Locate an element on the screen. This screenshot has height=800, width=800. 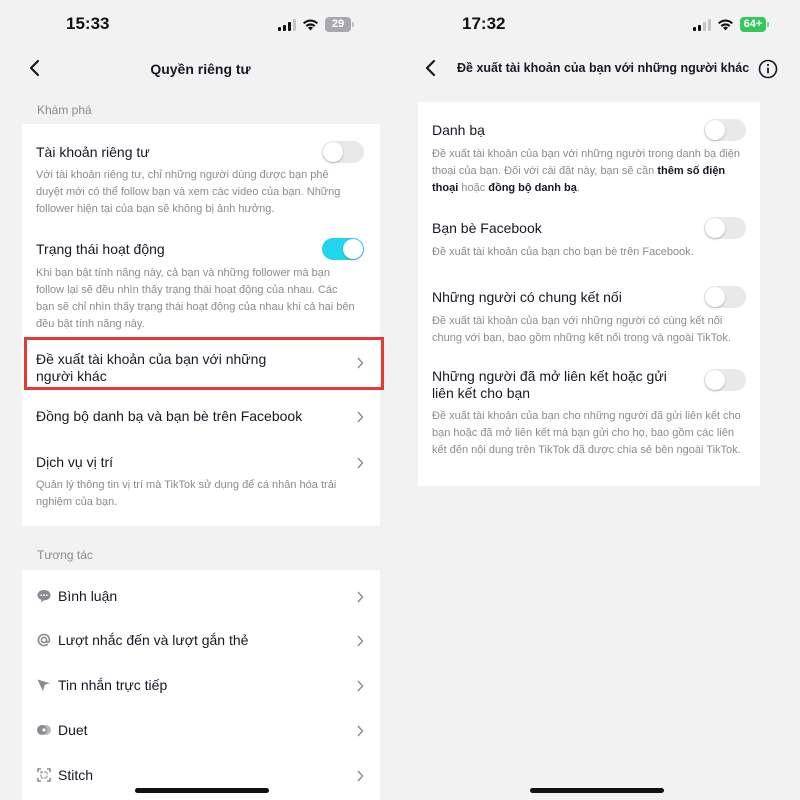
section-header-discover: Khám phá is located at coordinates (64, 110).